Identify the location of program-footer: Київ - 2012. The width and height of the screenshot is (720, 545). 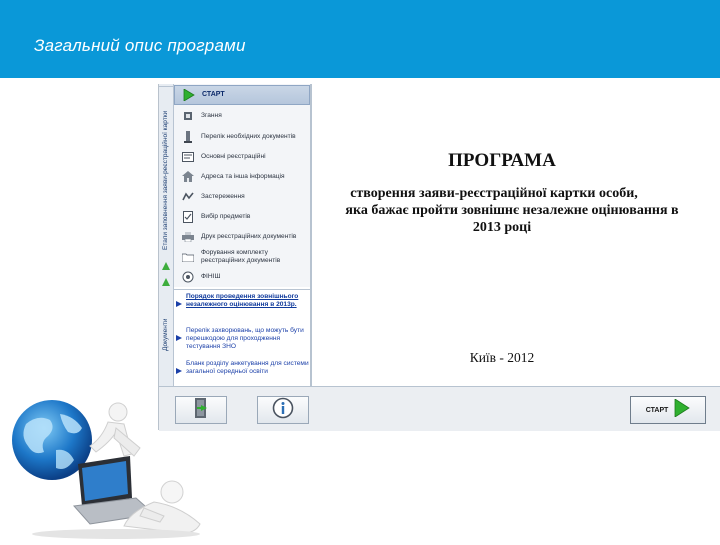
(502, 357).